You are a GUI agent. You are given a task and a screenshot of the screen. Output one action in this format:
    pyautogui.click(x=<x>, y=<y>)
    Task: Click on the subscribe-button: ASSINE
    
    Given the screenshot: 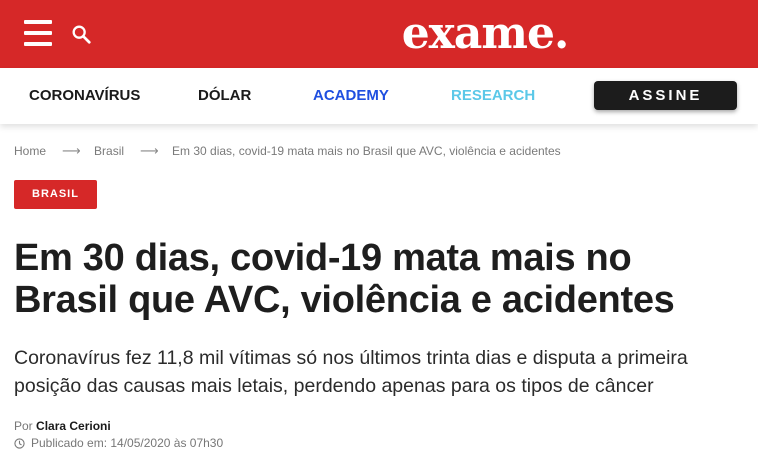 What is the action you would take?
    pyautogui.click(x=665, y=95)
    